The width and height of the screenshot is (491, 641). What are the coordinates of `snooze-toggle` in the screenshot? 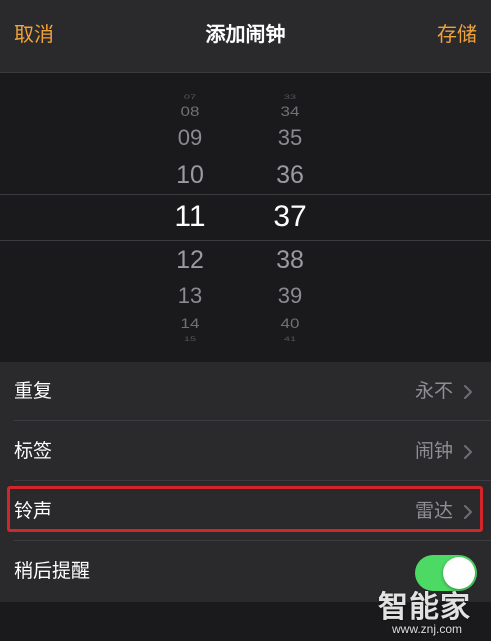 It's located at (446, 573).